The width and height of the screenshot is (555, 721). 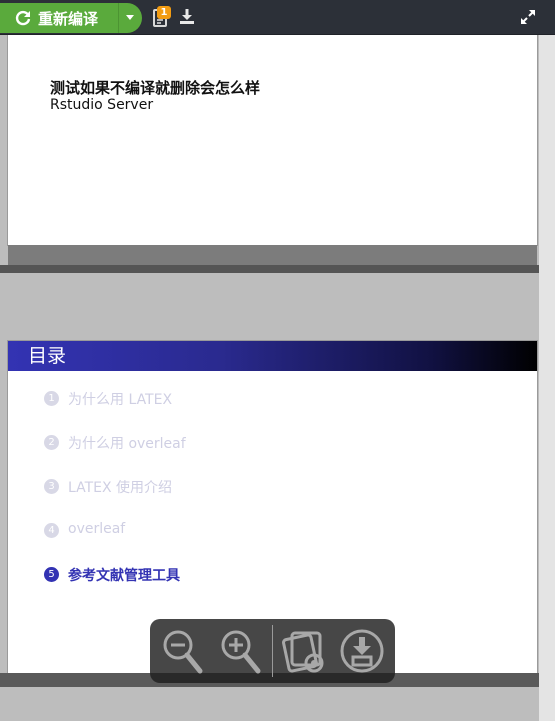 What do you see at coordinates (272, 356) in the screenshot?
I see `frame-title: 目录` at bounding box center [272, 356].